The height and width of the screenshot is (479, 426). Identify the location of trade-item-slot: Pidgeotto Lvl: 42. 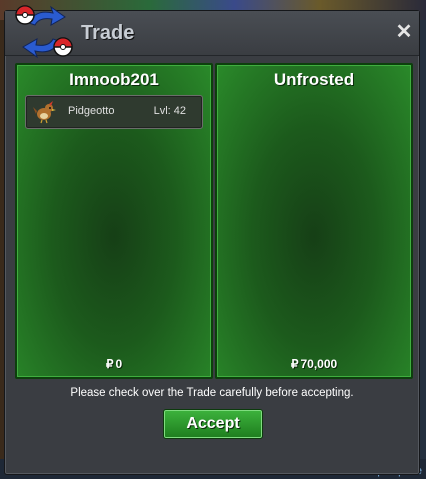
(114, 112).